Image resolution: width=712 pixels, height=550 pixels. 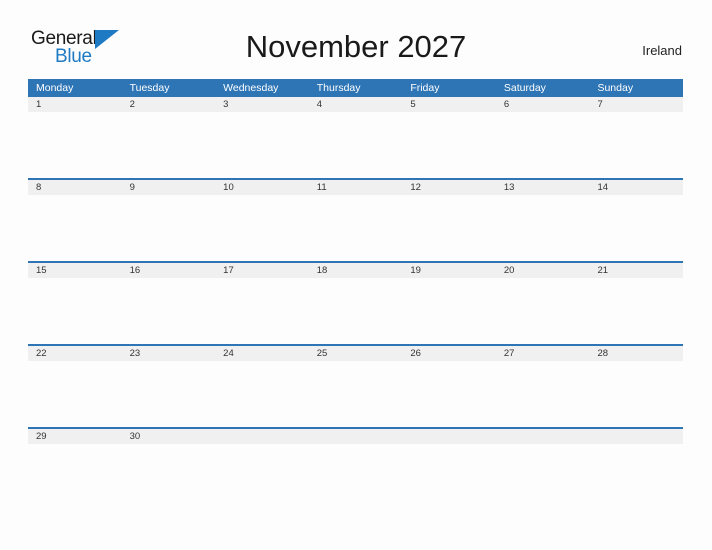 I want to click on weekday-header-monday: Monday, so click(x=55, y=88).